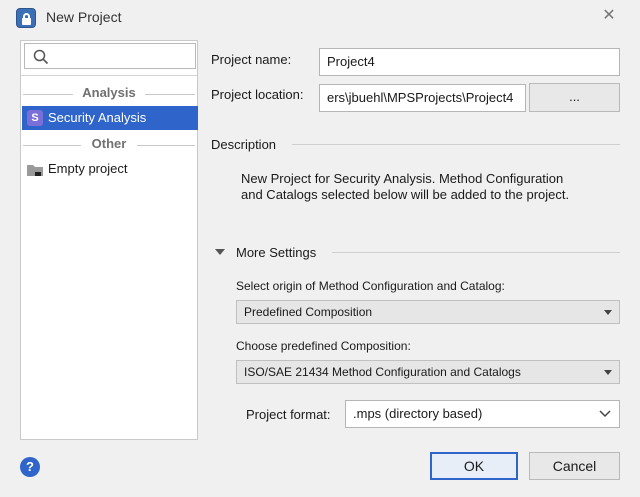 This screenshot has width=640, height=497. Describe the element at coordinates (320, 17) in the screenshot. I see `title-bar: New Project ✕` at that location.